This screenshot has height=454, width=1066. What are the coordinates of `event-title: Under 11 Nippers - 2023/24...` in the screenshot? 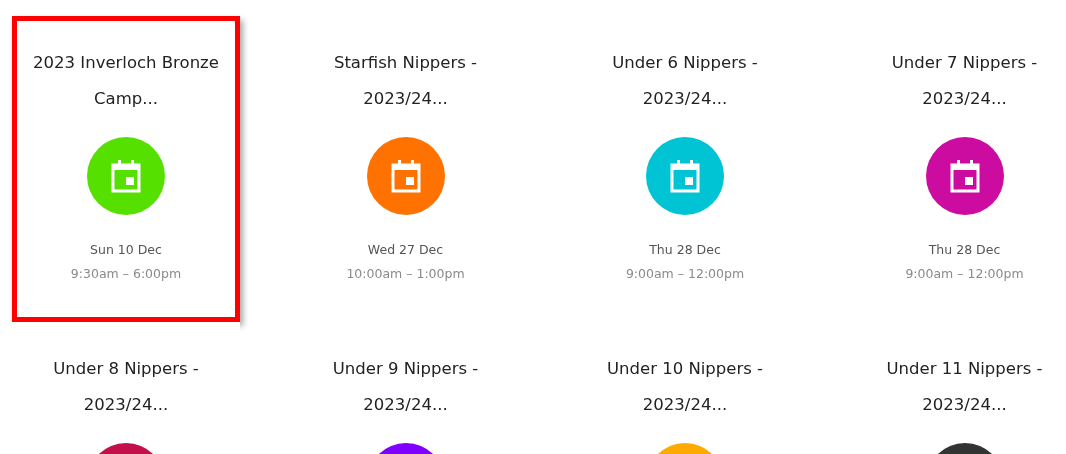 It's located at (964, 387).